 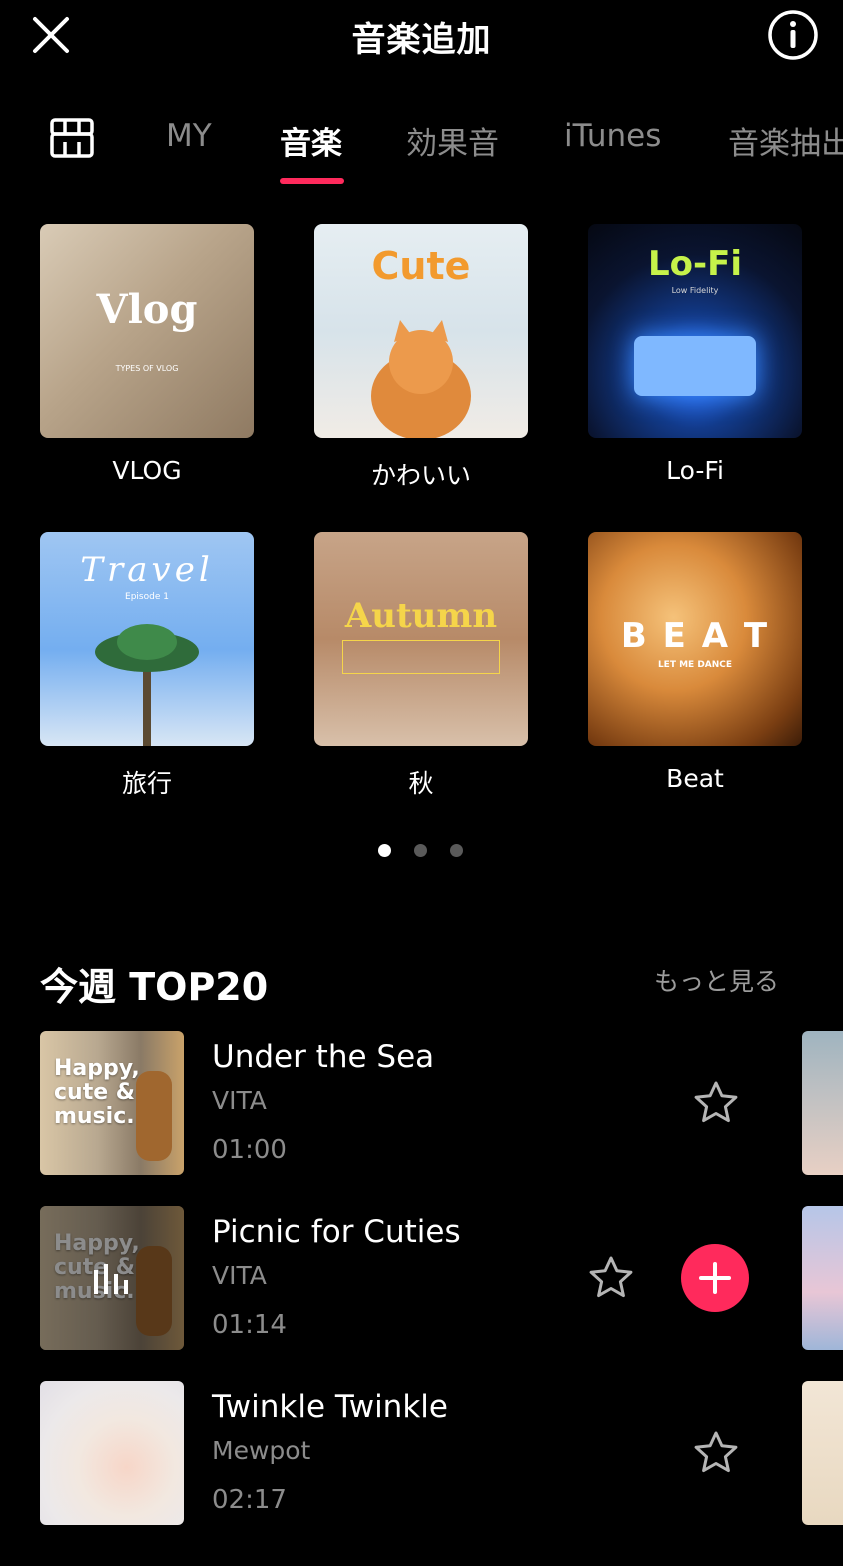 What do you see at coordinates (695, 665) in the screenshot?
I see `cover-subtitle: LET ME DANCE` at bounding box center [695, 665].